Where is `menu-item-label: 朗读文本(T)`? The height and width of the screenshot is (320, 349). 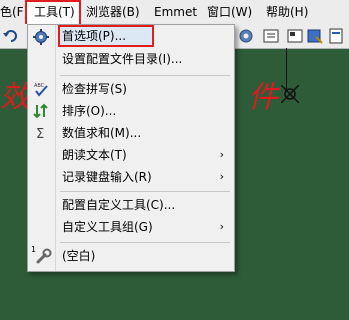 menu-item-label: 朗读文本(T) is located at coordinates (94, 155).